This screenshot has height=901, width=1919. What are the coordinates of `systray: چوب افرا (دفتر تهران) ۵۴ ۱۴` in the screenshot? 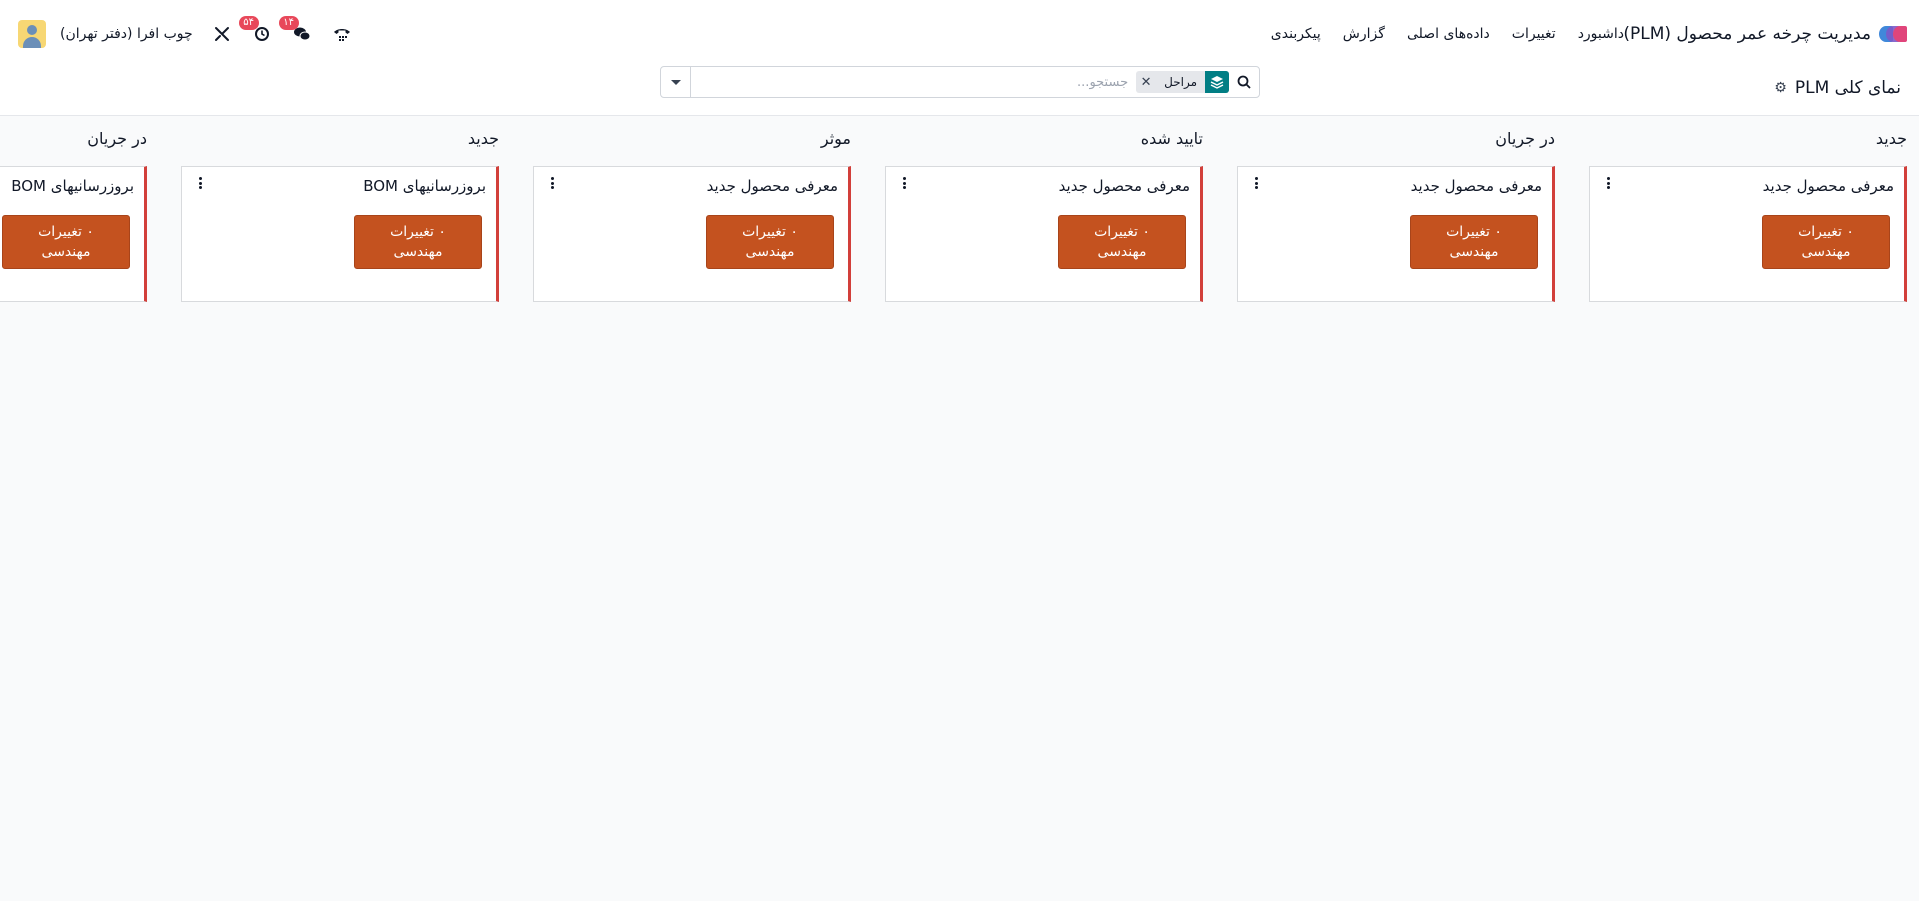 It's located at (185, 33).